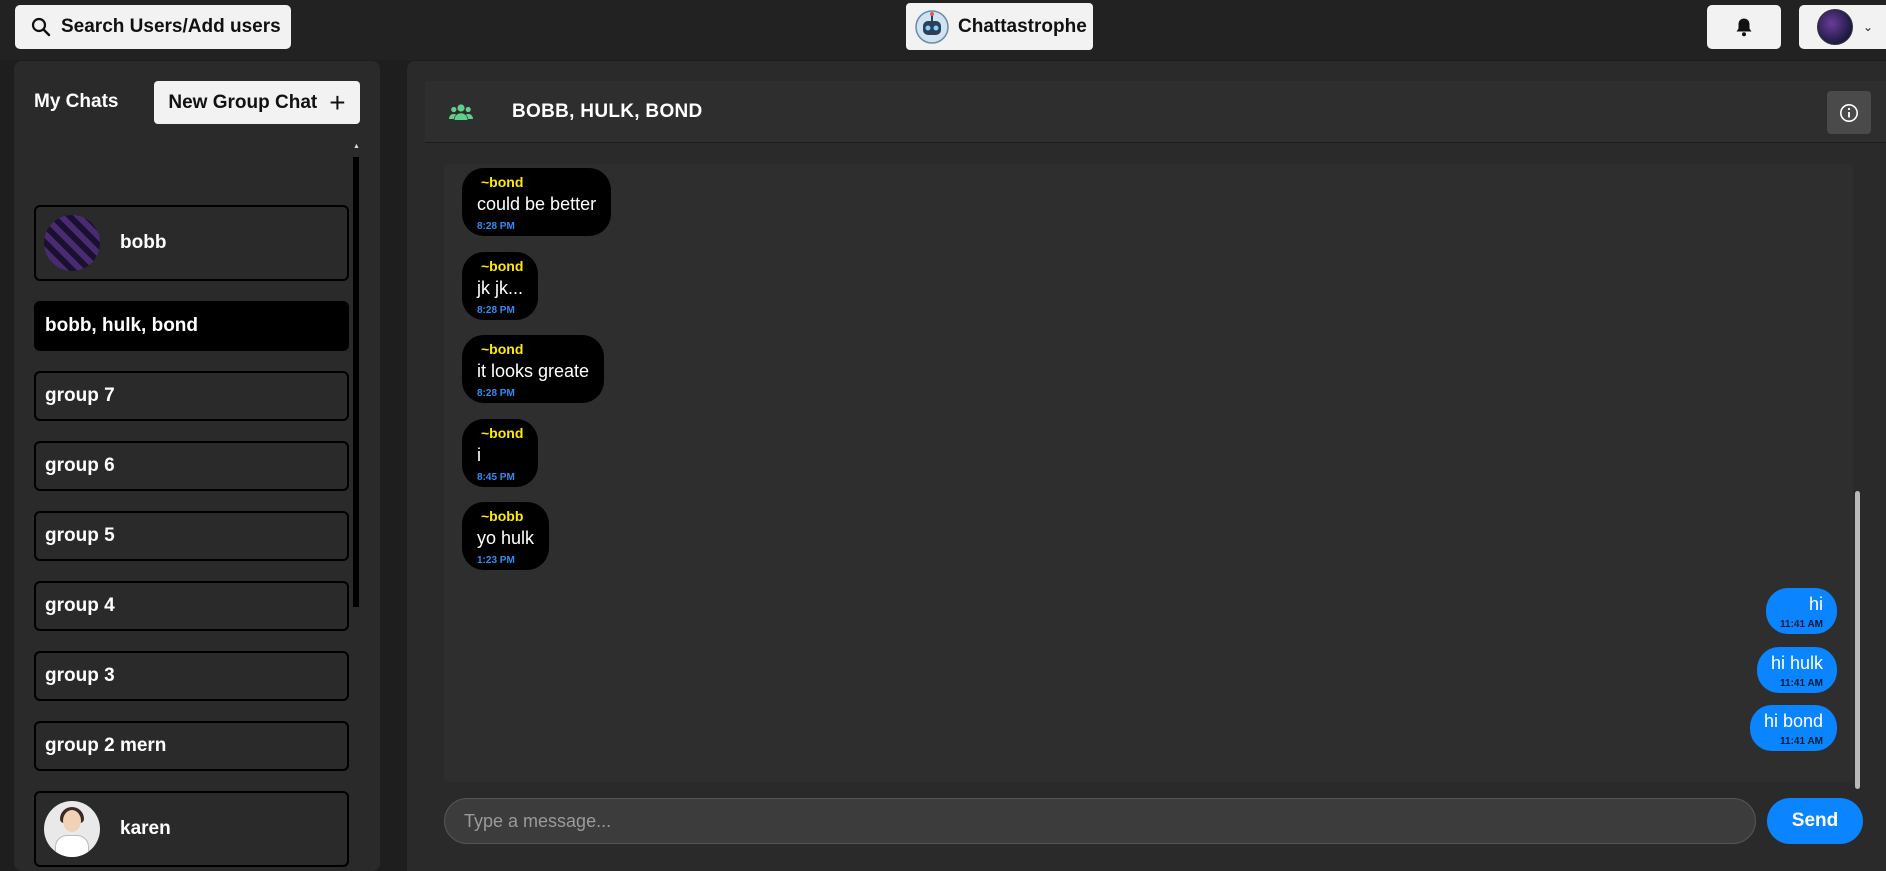  What do you see at coordinates (1155, 112) in the screenshot?
I see `chat-header: BOBB, HULK, BOND` at bounding box center [1155, 112].